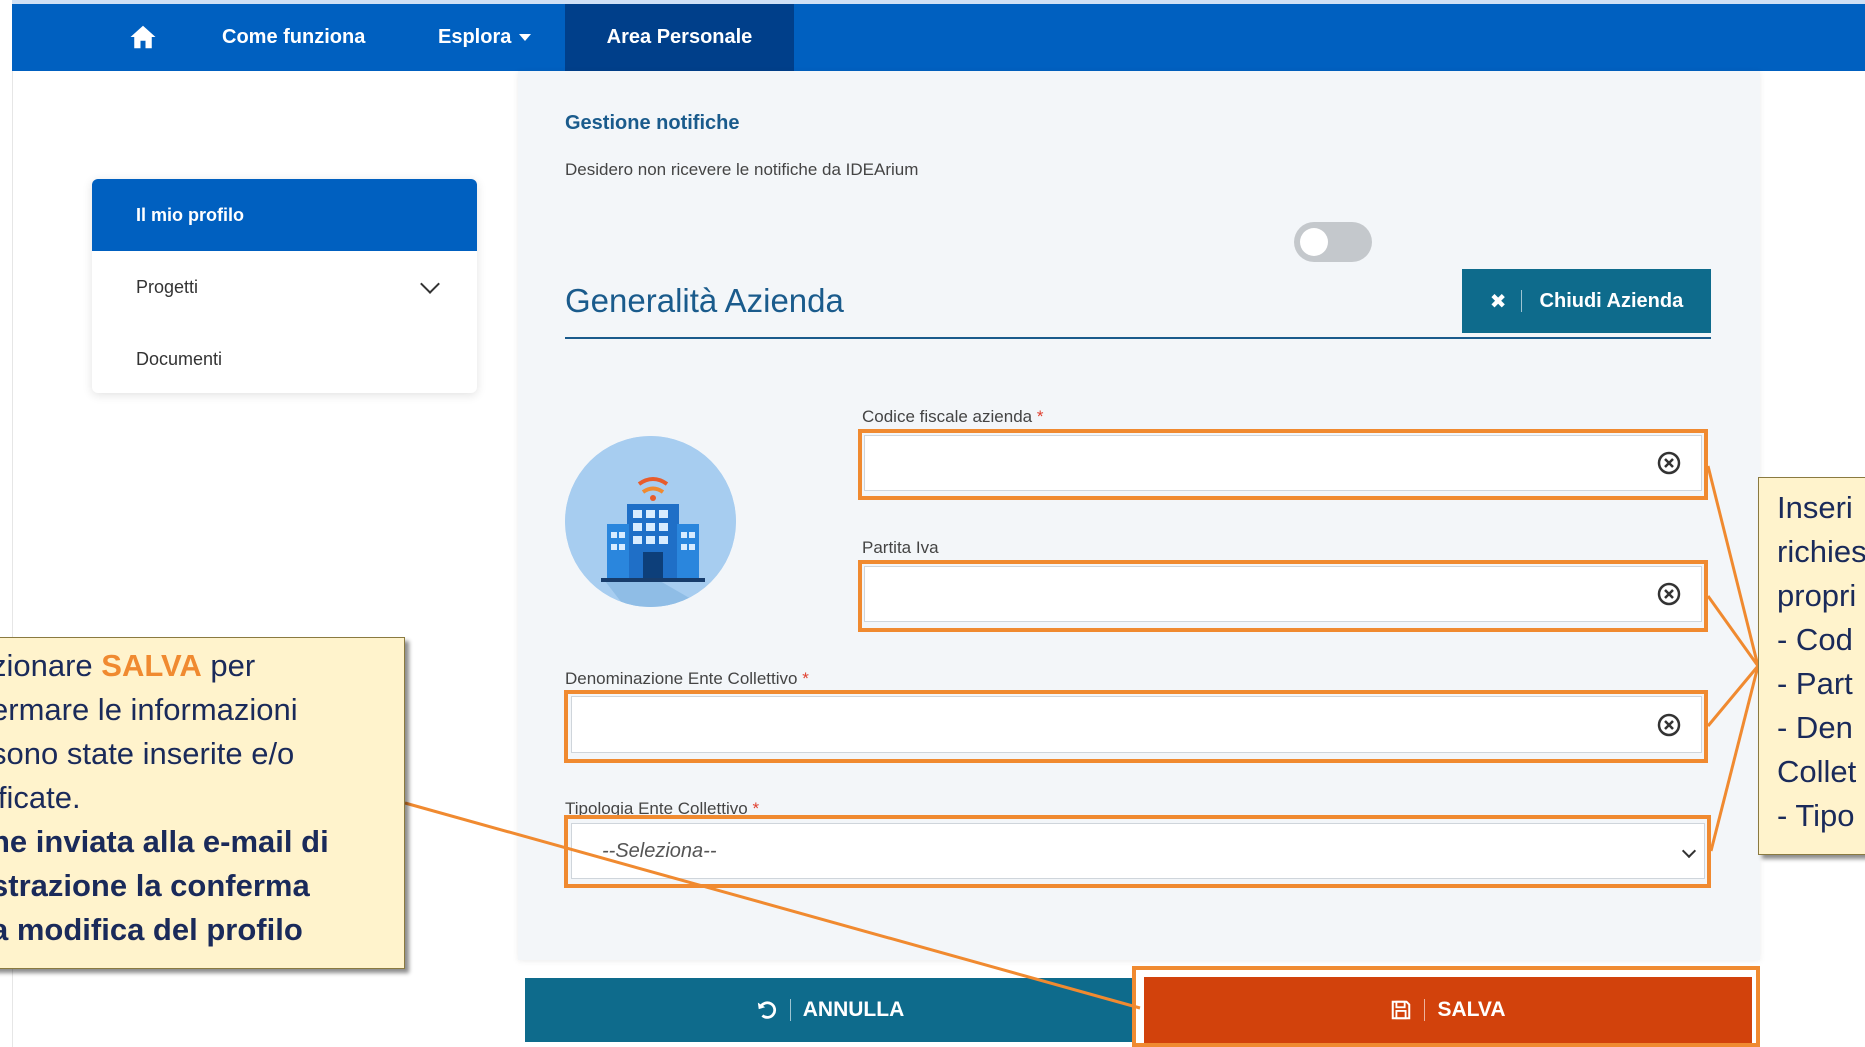  What do you see at coordinates (284, 358) in the screenshot?
I see `sidebar-item-documenti: Documenti` at bounding box center [284, 358].